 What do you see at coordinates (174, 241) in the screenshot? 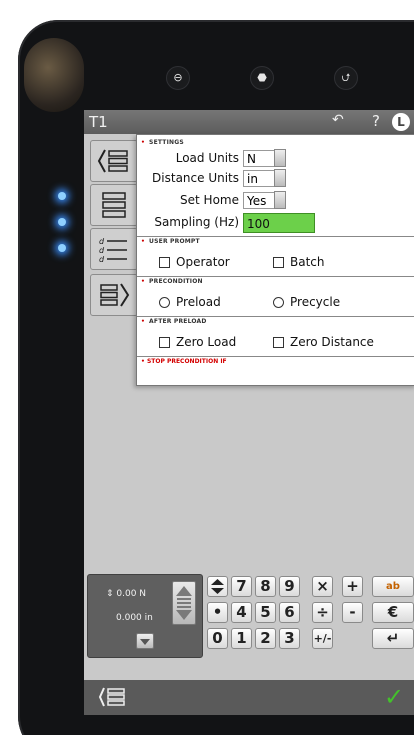
I see `user-prompt-header-text: USER PROMPT` at bounding box center [174, 241].